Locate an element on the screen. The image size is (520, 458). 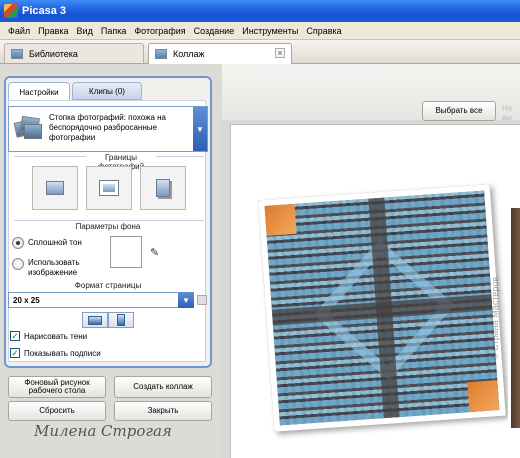
border-none-icon is located at coordinates (55, 188).